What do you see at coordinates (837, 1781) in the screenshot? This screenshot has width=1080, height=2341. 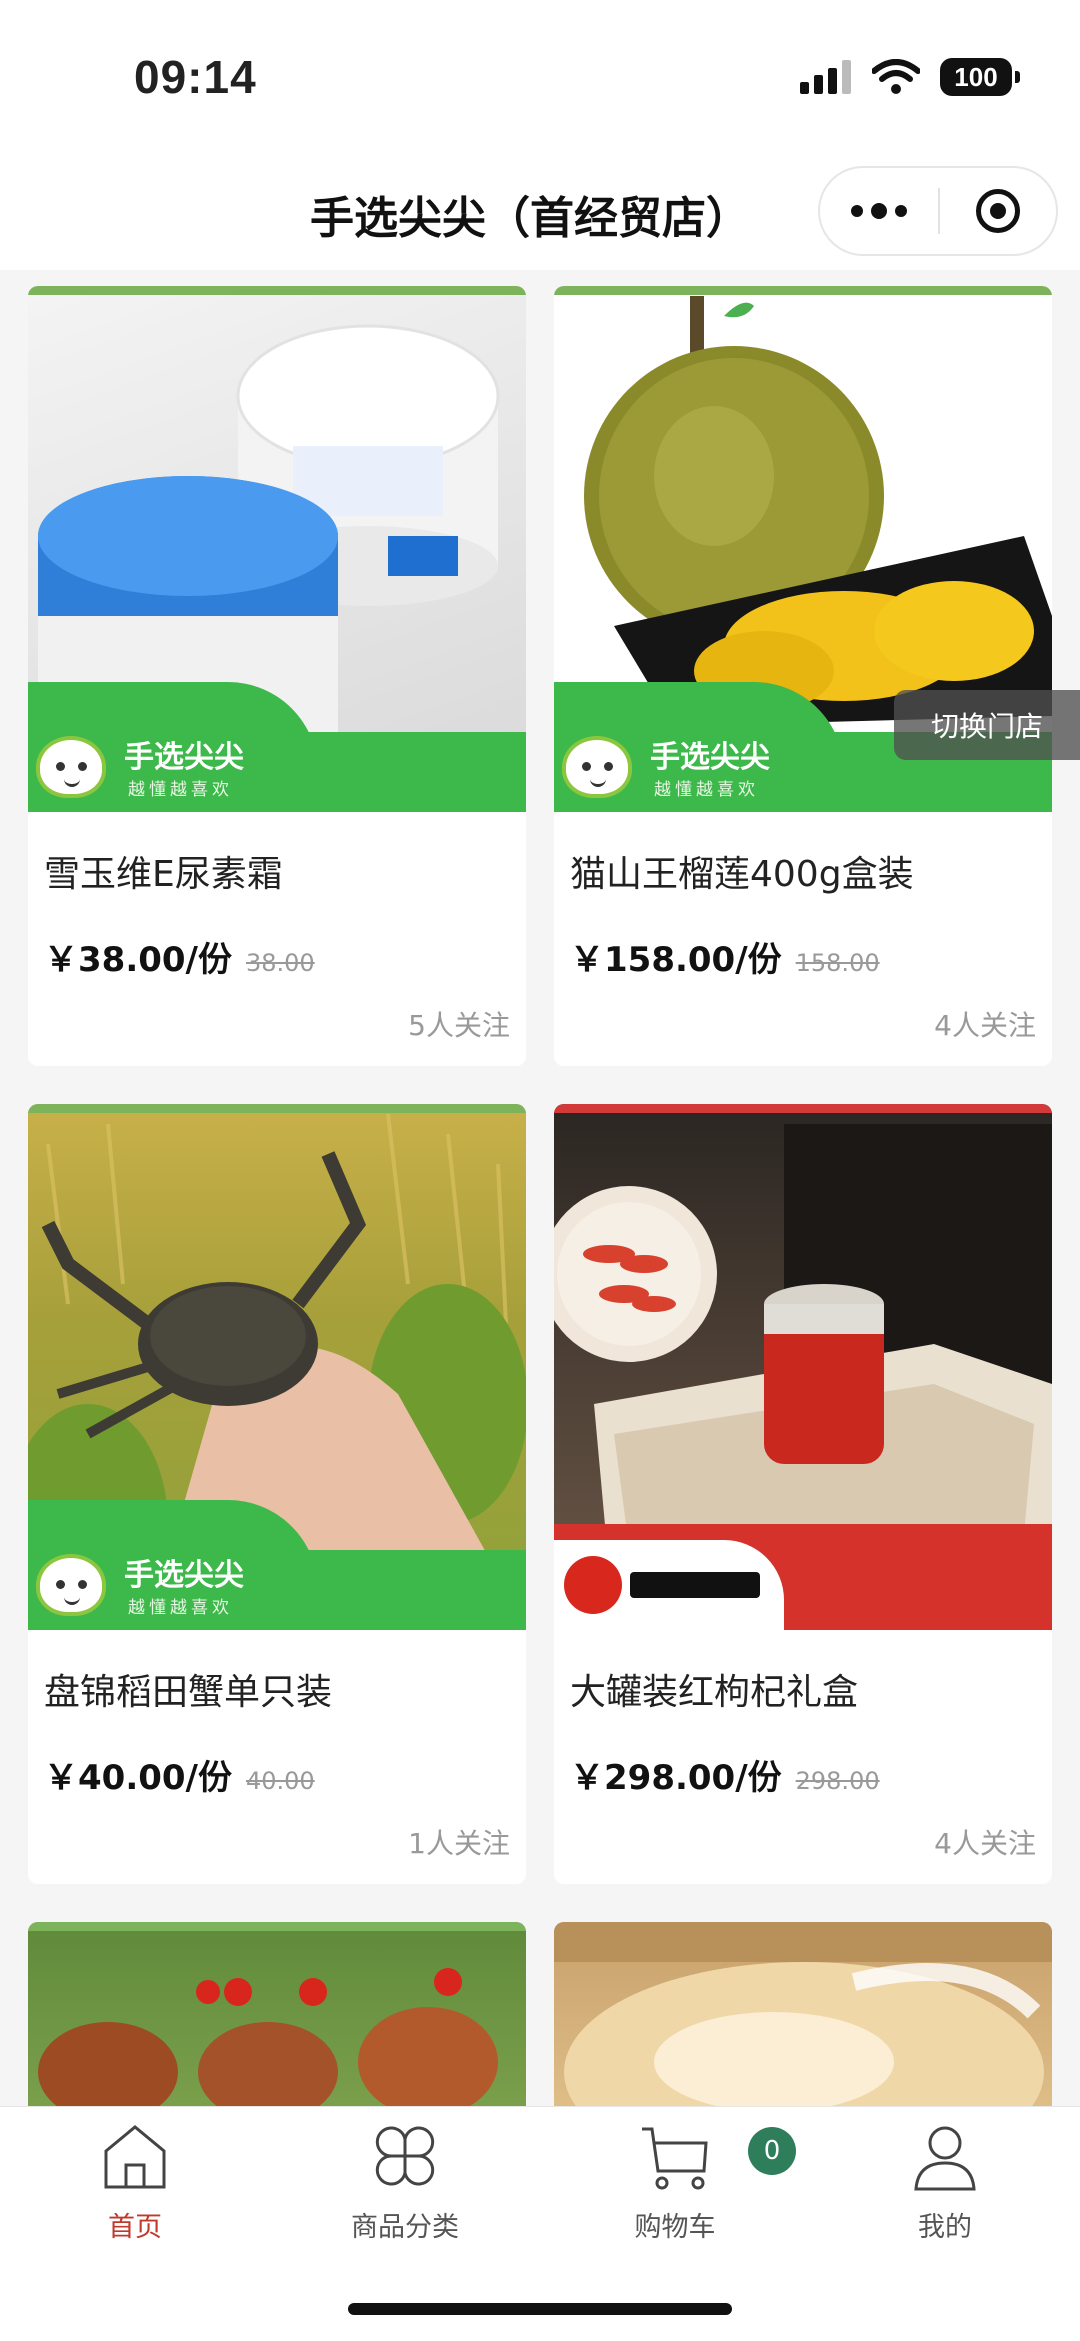 I see `original-price: 298.00` at bounding box center [837, 1781].